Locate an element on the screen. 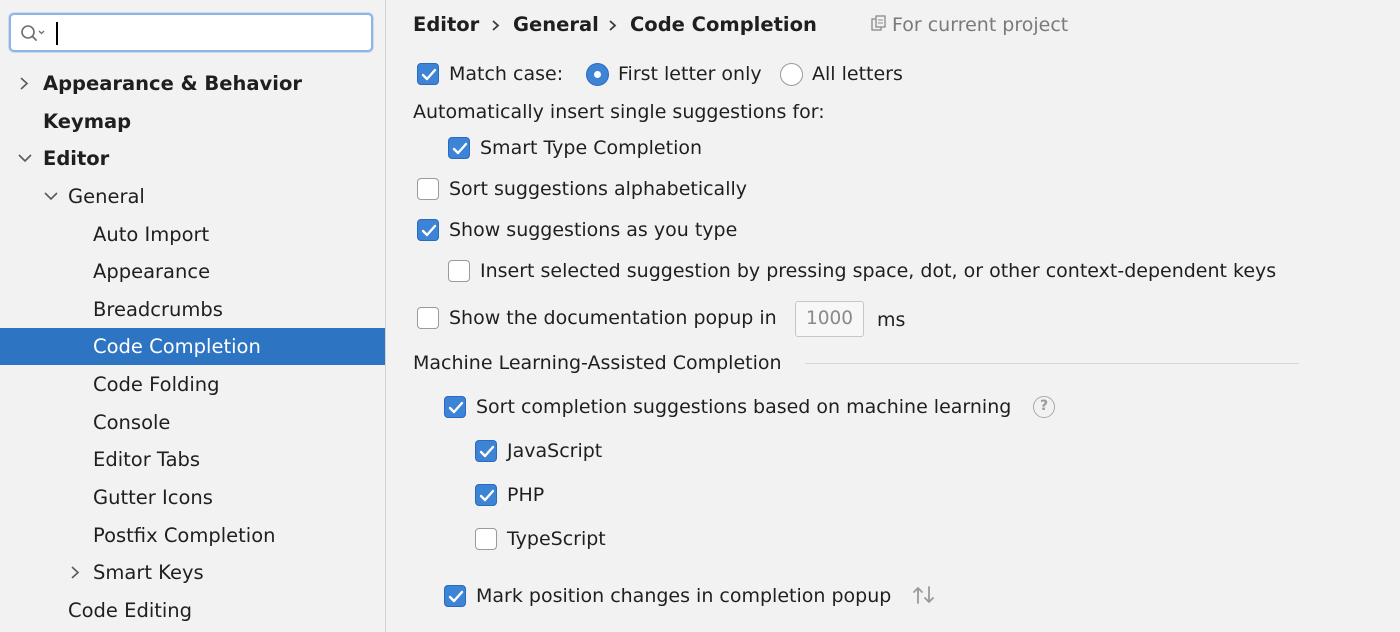  show-as-you-type-checkbox is located at coordinates (428, 230).